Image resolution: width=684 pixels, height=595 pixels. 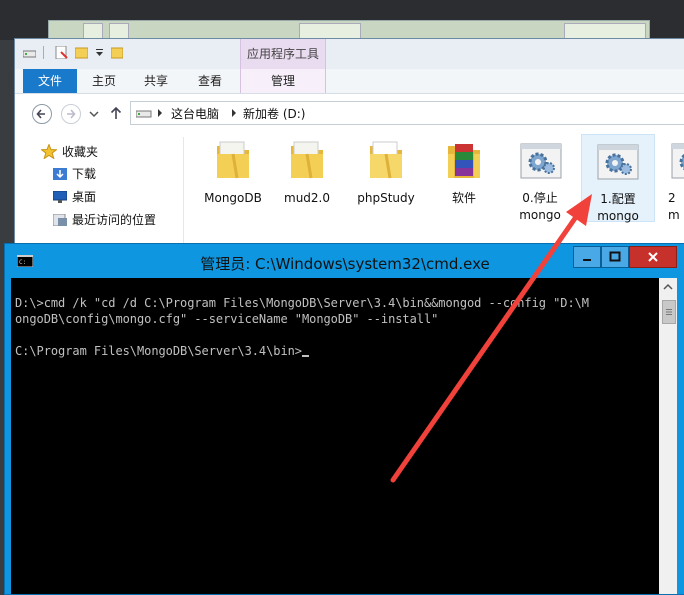 What do you see at coordinates (463, 198) in the screenshot?
I see `file-label: 软件` at bounding box center [463, 198].